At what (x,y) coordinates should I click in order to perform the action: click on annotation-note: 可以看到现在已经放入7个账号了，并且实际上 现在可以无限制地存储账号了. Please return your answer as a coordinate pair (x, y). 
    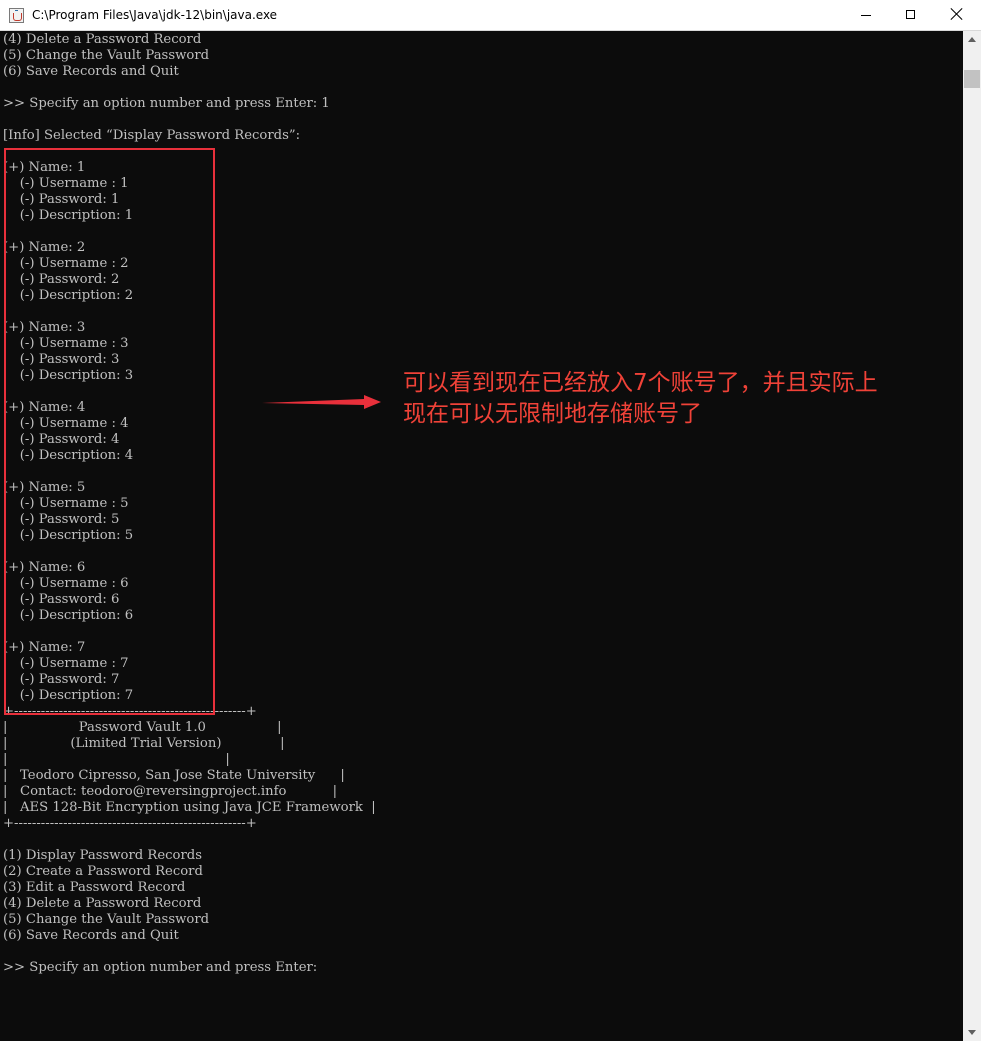
    Looking at the image, I should click on (688, 399).